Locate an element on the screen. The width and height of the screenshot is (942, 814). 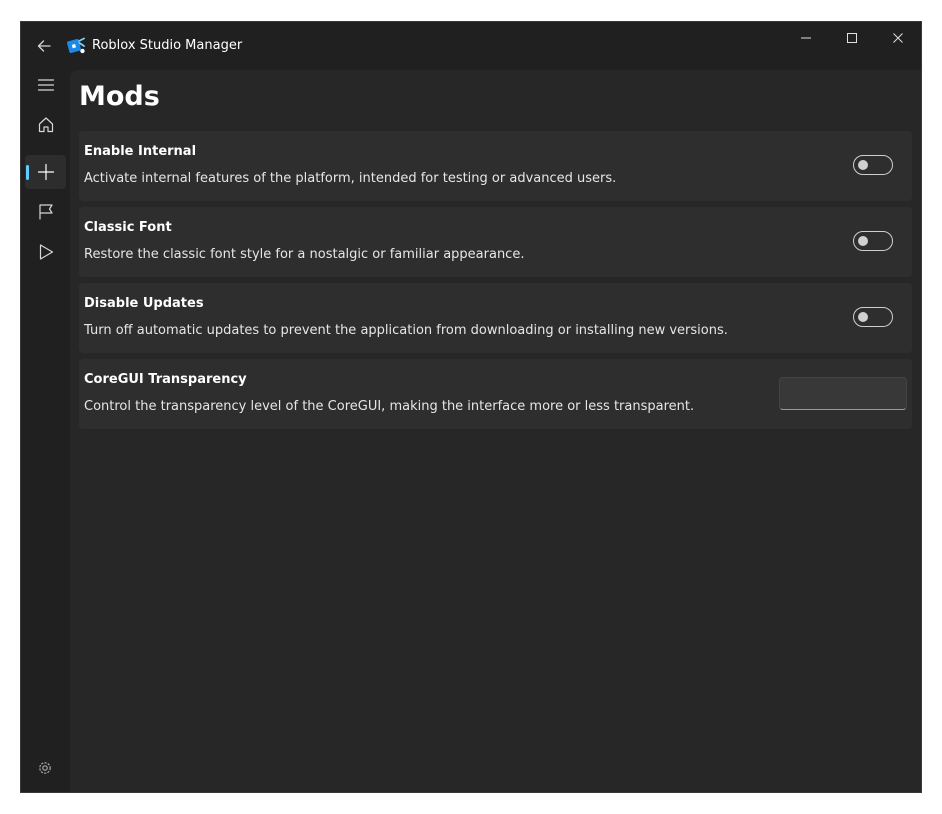
selection-indicator is located at coordinates (27, 172).